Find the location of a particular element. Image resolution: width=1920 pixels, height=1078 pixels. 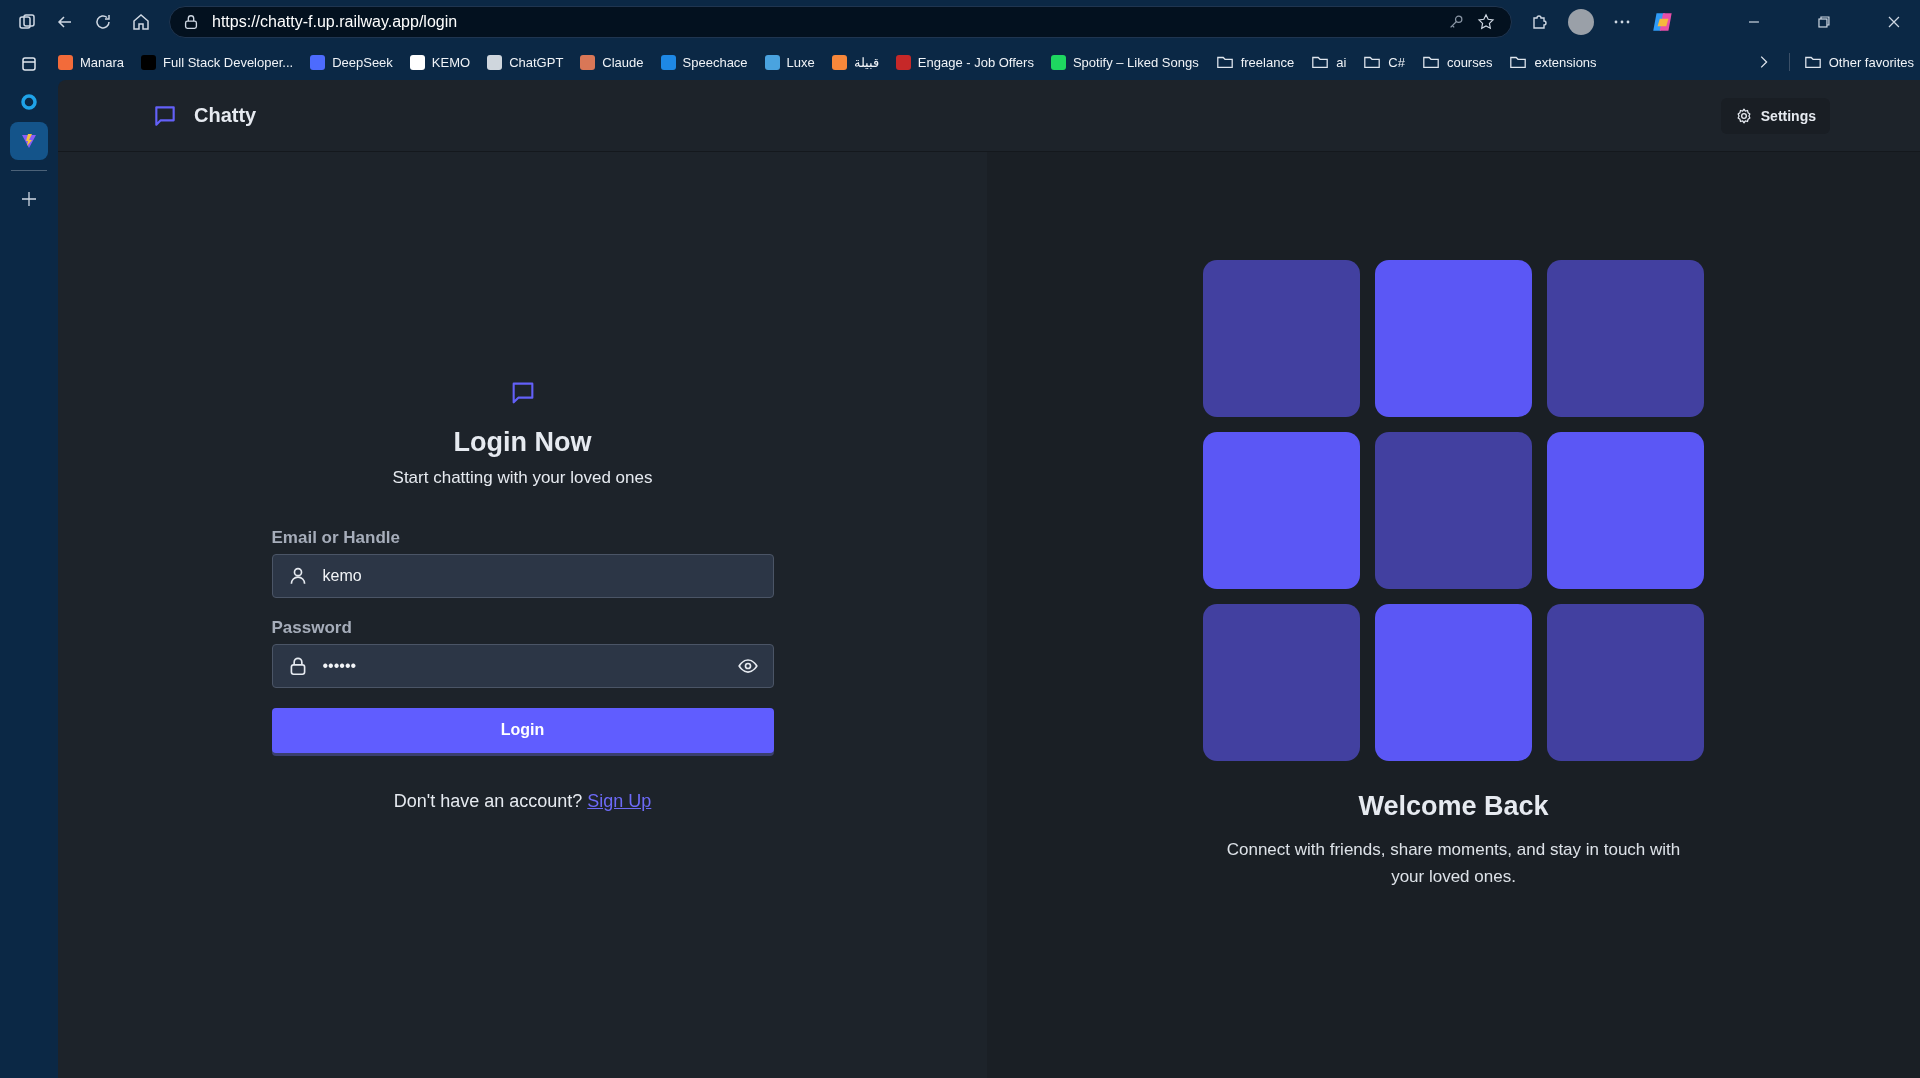

bookmark: Spotify – Liked Songs is located at coordinates (1124, 62).